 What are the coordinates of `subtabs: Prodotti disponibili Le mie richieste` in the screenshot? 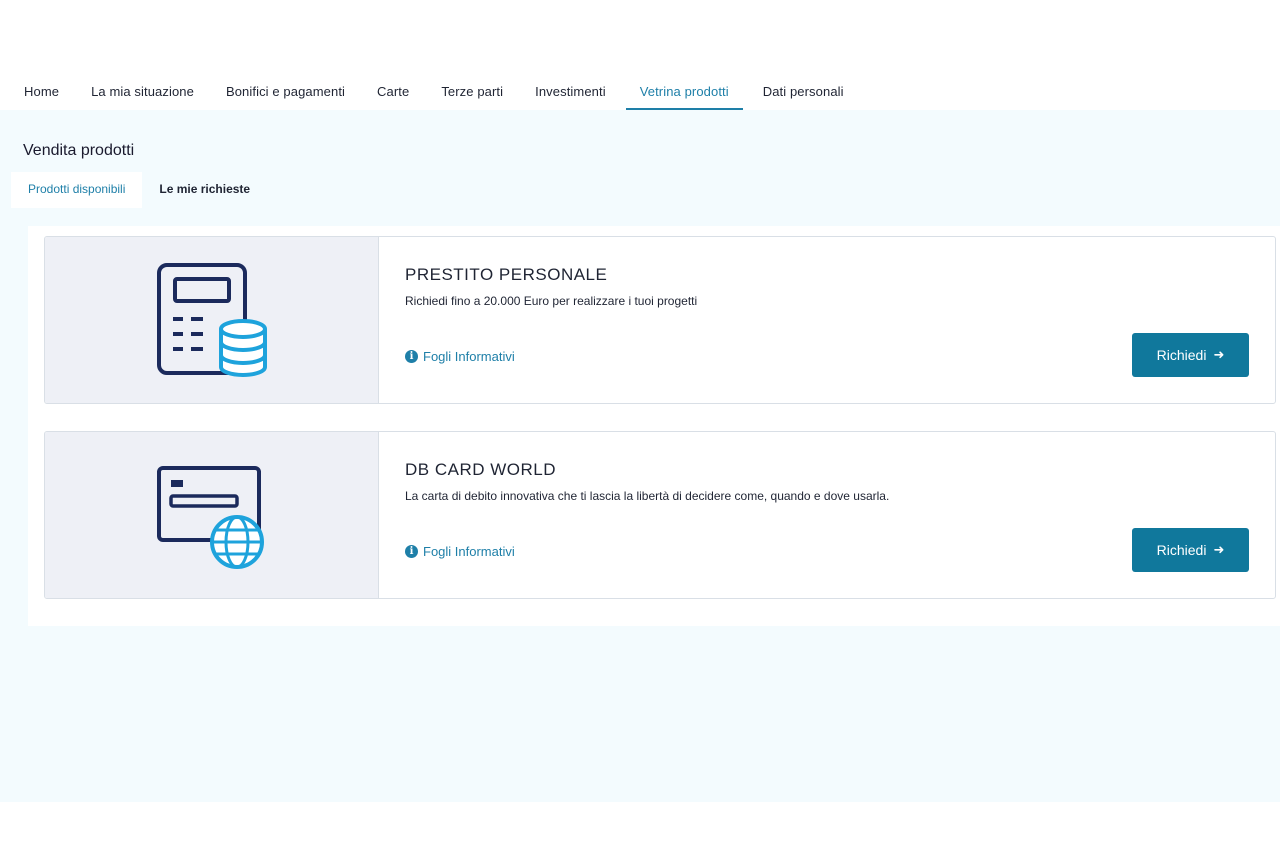 It's located at (139, 190).